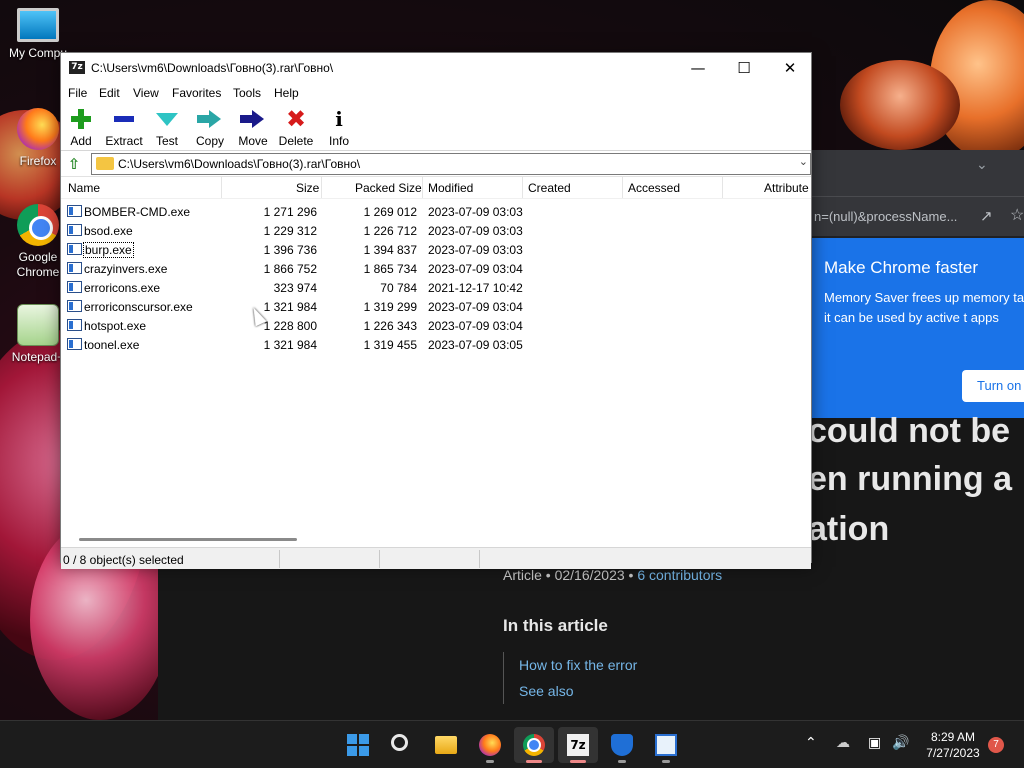  Describe the element at coordinates (253, 127) in the screenshot. I see `move-button: Move` at that location.